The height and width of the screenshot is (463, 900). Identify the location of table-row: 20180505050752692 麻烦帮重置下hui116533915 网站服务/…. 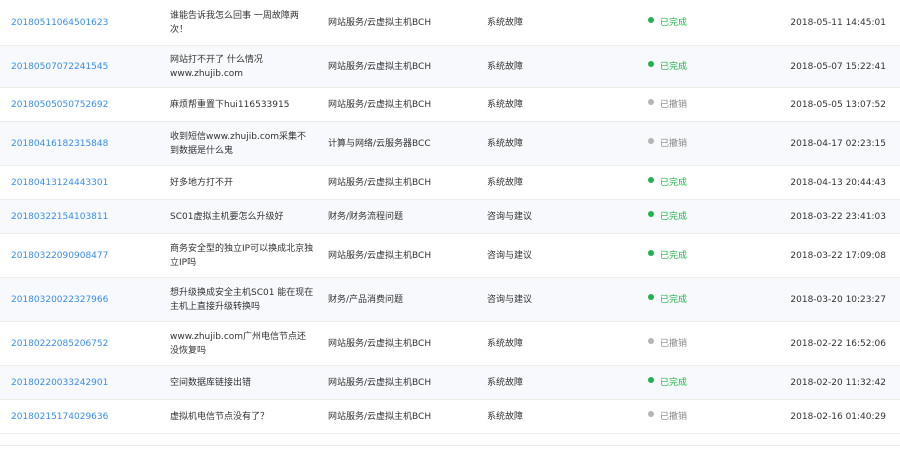
(450, 105).